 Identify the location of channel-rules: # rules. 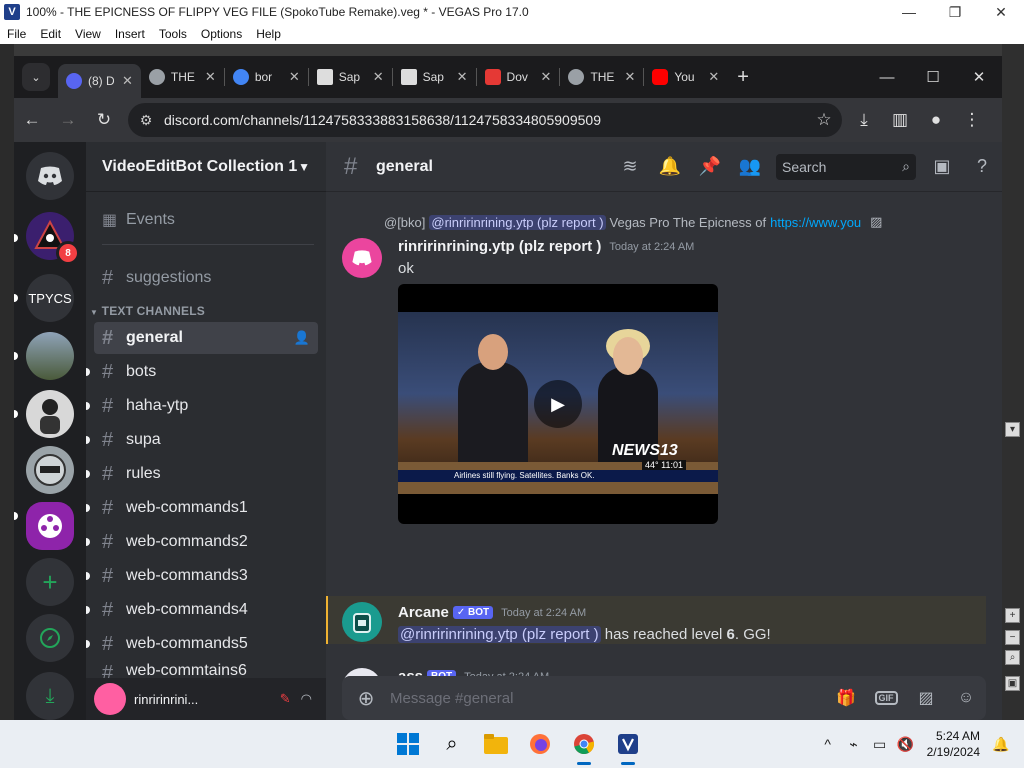
(202, 474).